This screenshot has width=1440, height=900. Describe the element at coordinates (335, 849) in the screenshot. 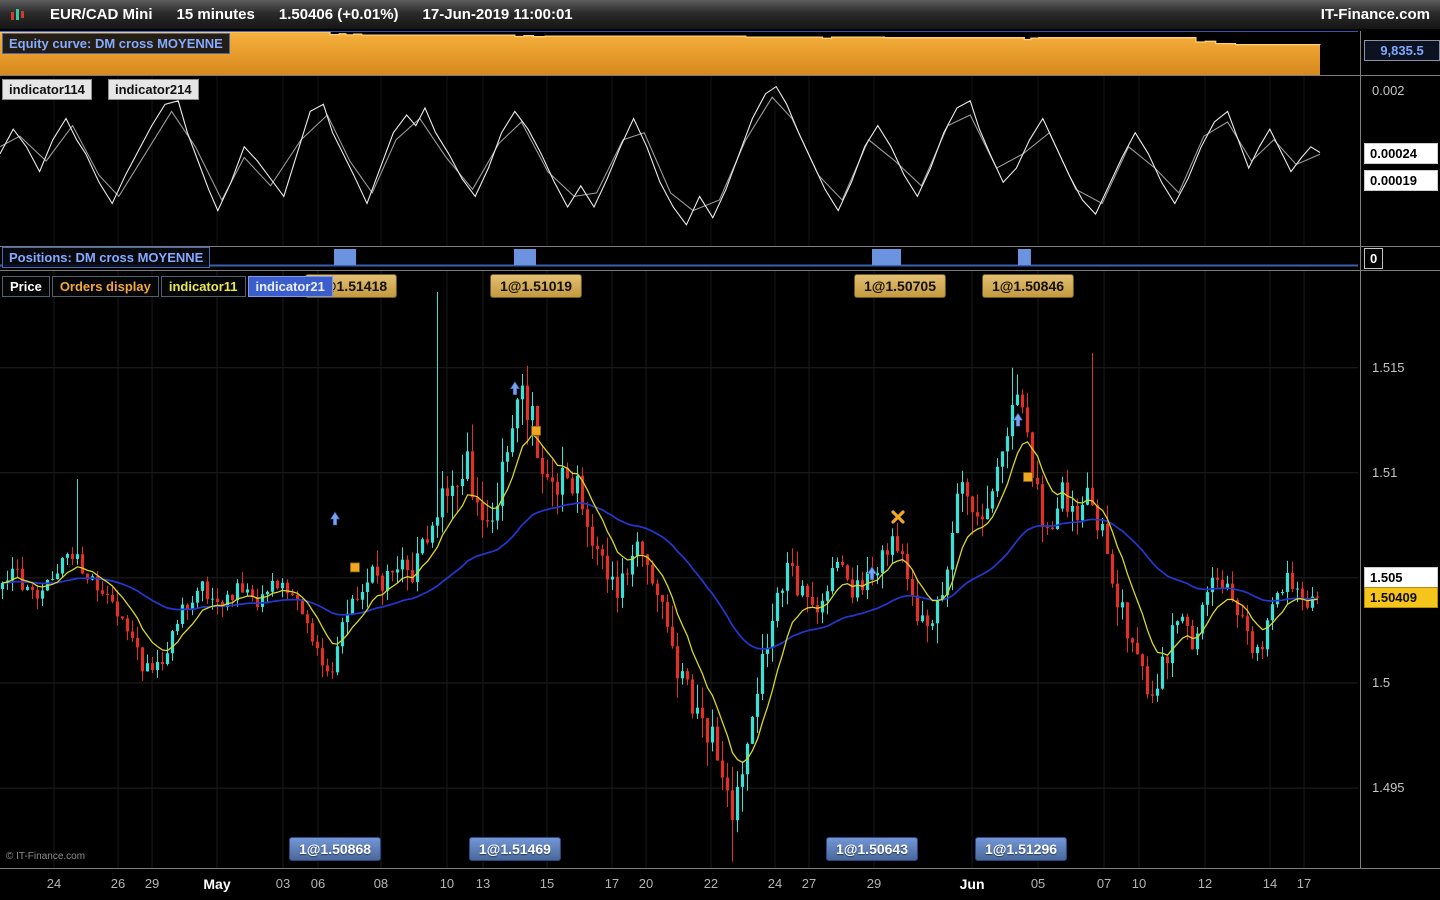

I see `order-label-bottom: 1@1.50868` at that location.